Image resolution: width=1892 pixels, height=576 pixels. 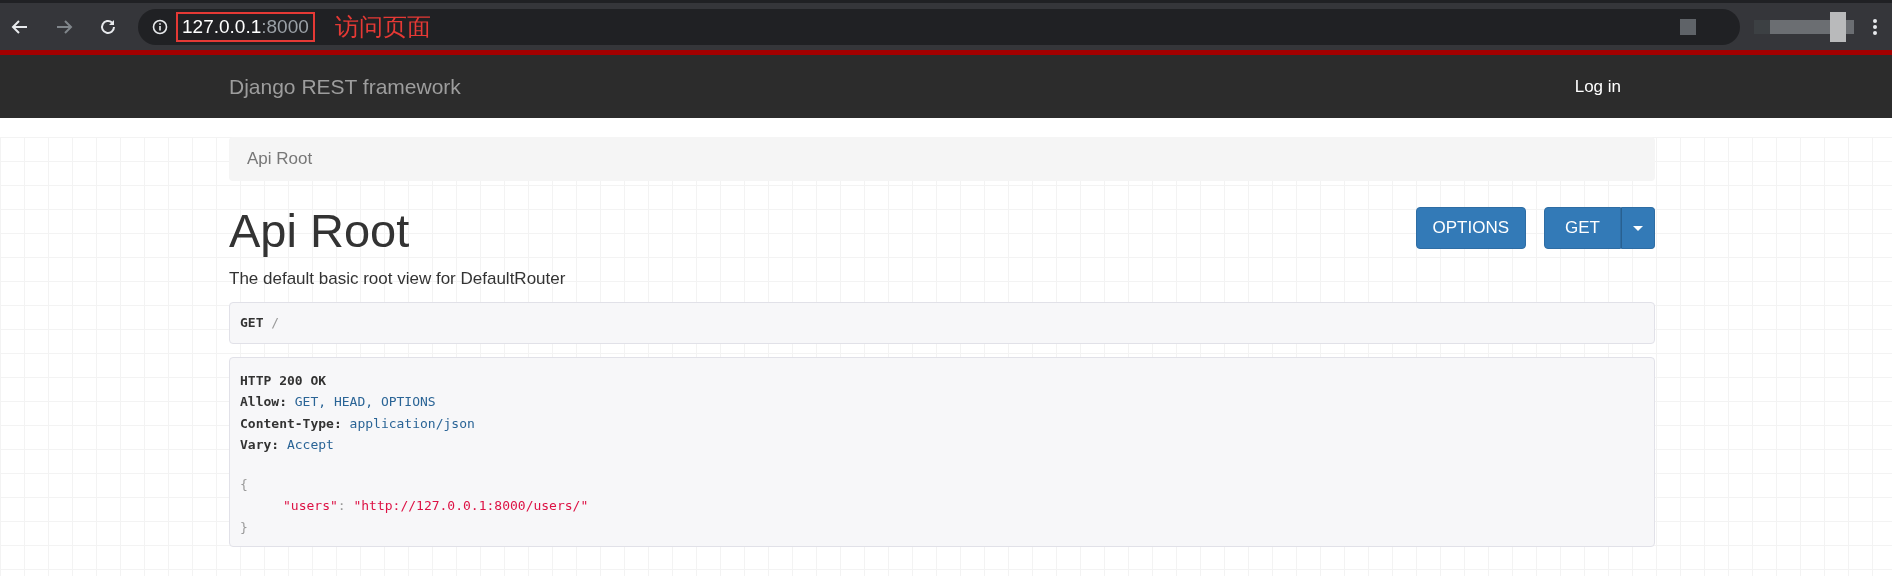 What do you see at coordinates (160, 26) in the screenshot?
I see `info-icon` at bounding box center [160, 26].